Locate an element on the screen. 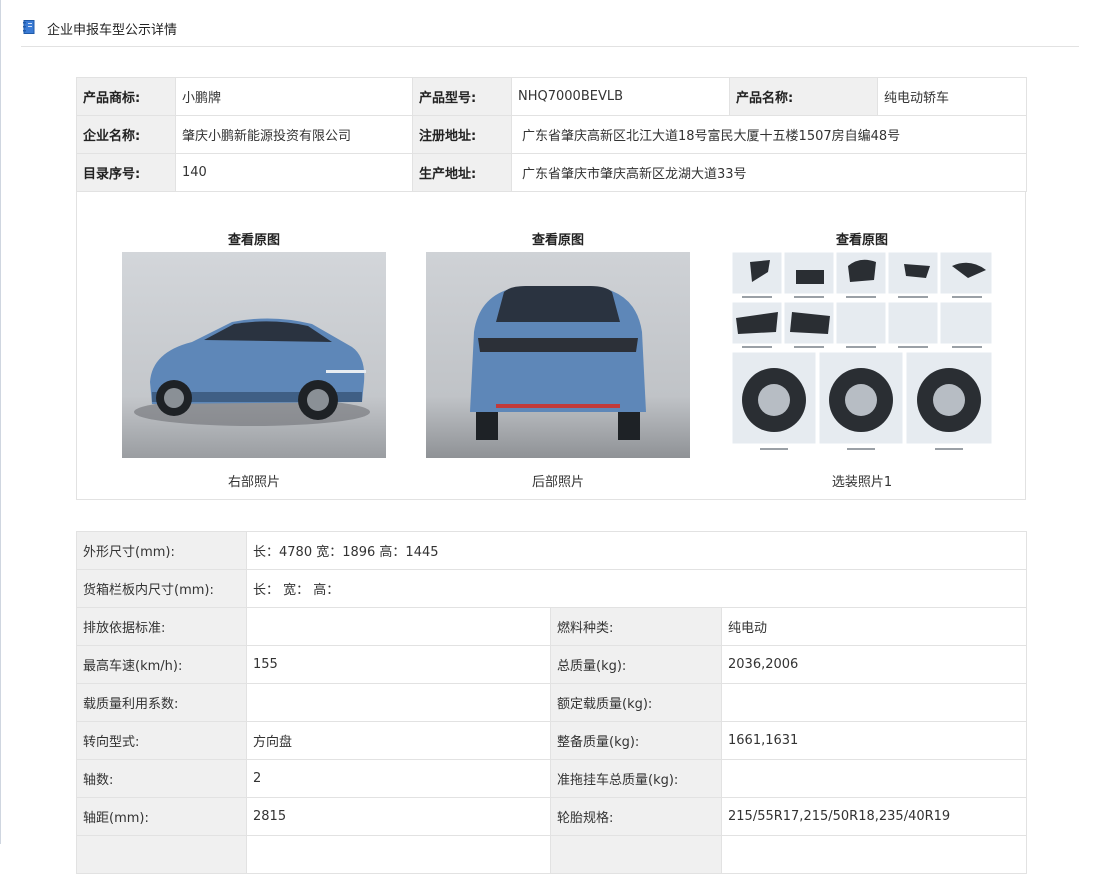 This screenshot has width=1101, height=874. spec-label: 转向型式: is located at coordinates (161, 740).